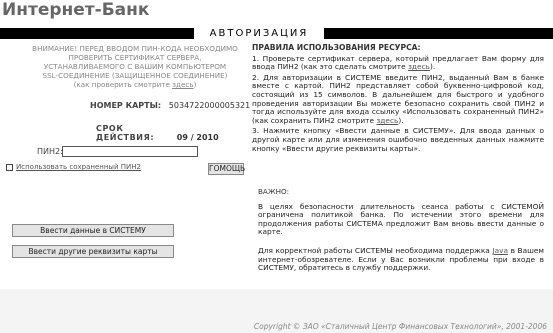 The height and width of the screenshot is (333, 553). What do you see at coordinates (93, 251) in the screenshot?
I see `other-card-button: Ввести другие реквизиты карты` at bounding box center [93, 251].